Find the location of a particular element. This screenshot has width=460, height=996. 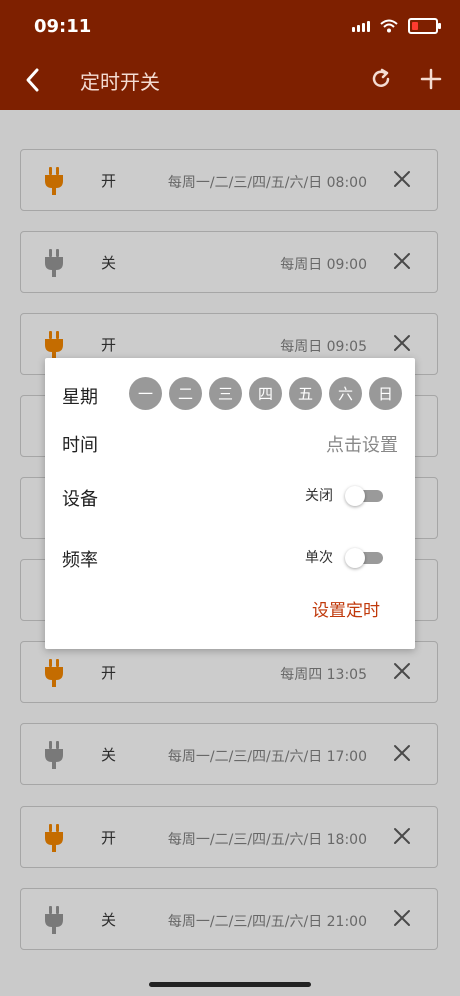

weekday-chip: 五 is located at coordinates (305, 393).